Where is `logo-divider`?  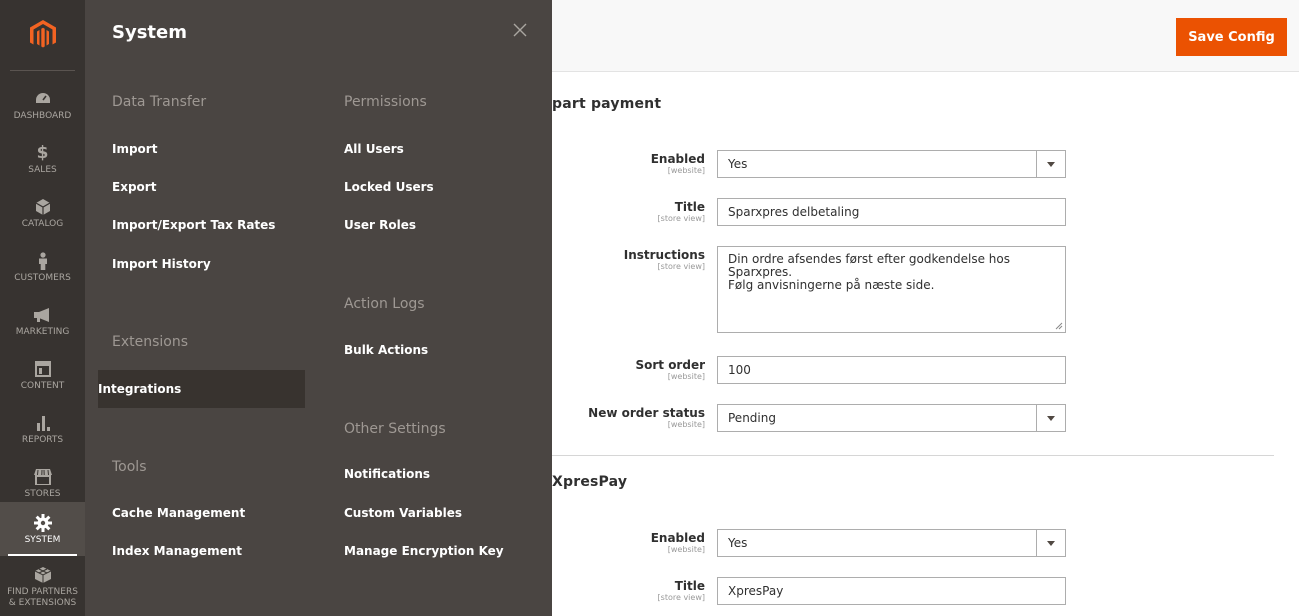
logo-divider is located at coordinates (42, 70).